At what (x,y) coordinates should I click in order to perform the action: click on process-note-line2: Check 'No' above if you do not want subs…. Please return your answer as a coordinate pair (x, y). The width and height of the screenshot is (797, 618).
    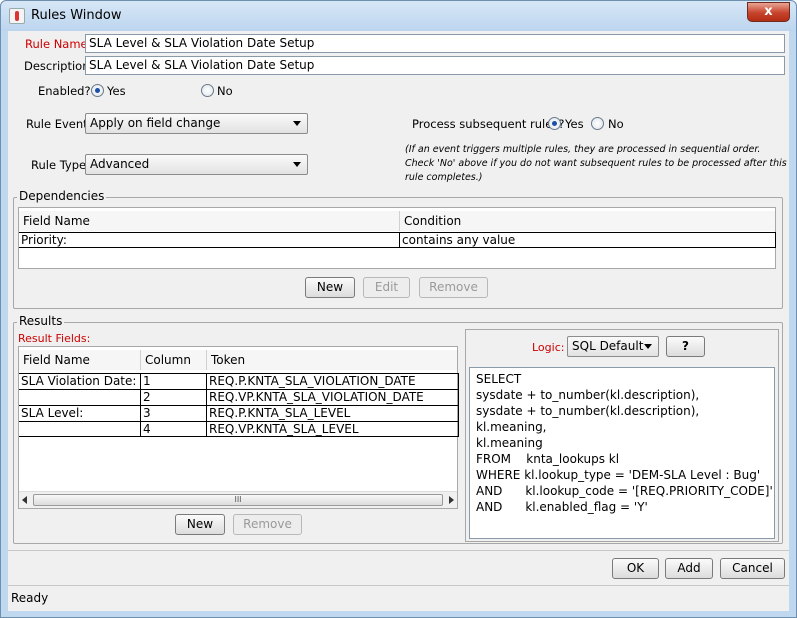
    Looking at the image, I should click on (596, 163).